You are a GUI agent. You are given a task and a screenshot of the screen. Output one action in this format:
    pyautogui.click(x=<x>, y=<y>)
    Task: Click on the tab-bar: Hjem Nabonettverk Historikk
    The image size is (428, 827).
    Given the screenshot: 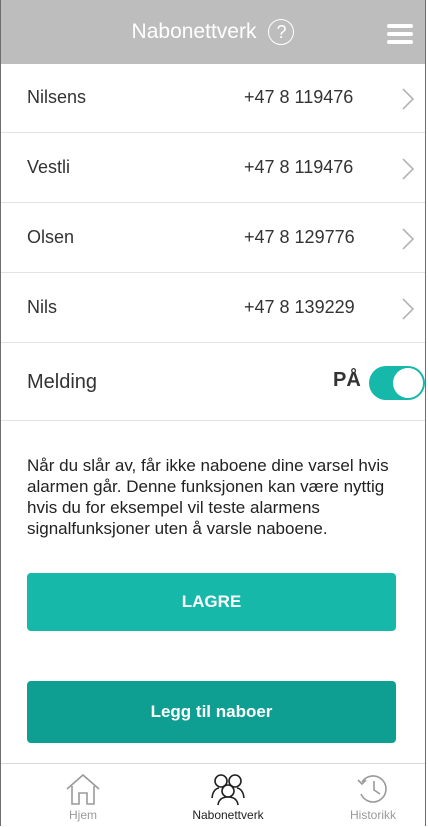 What is the action you would take?
    pyautogui.click(x=213, y=794)
    